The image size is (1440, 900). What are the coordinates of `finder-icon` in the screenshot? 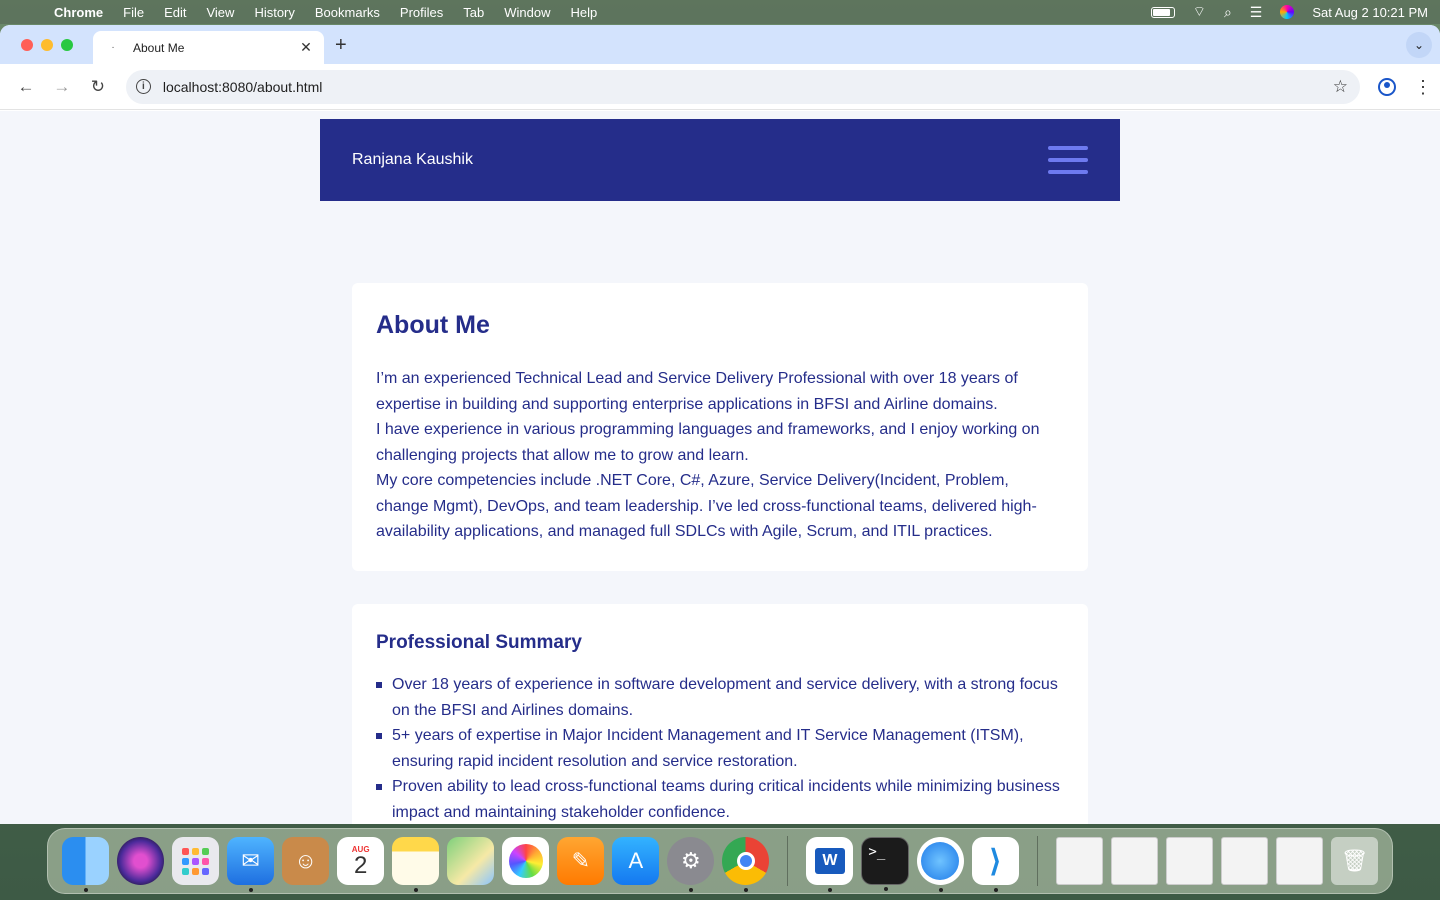 It's located at (86, 864).